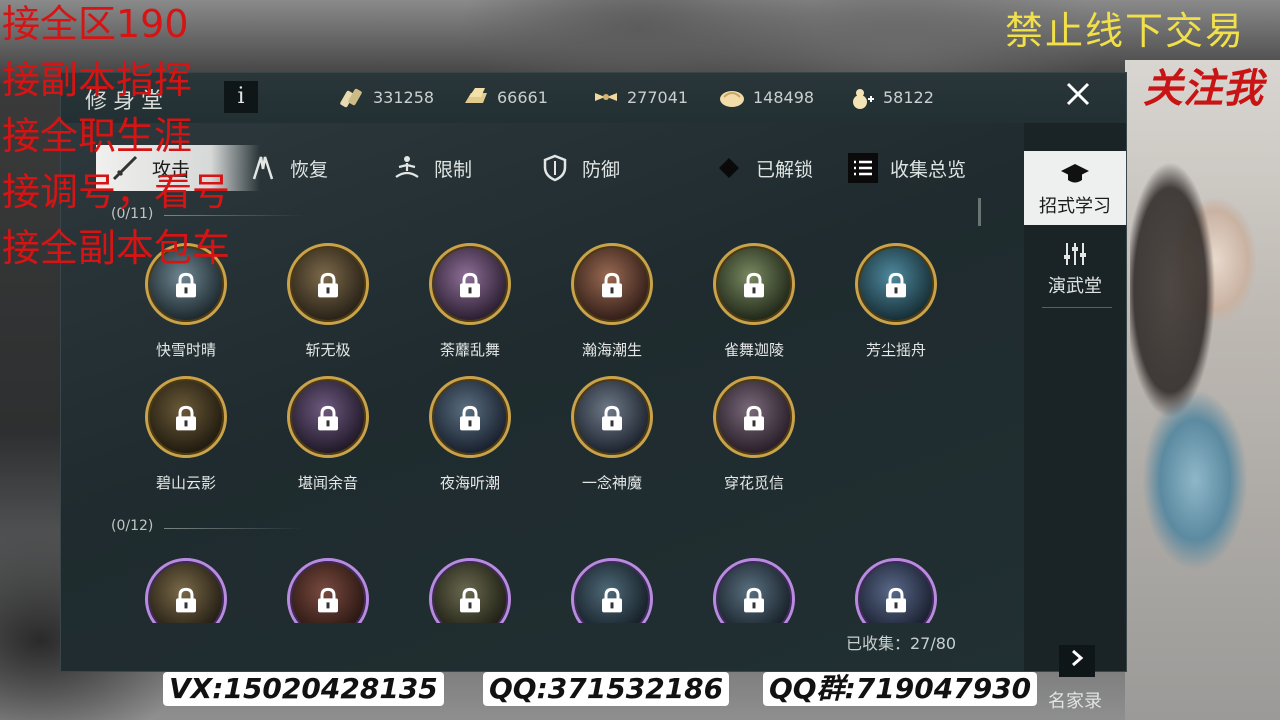 The width and height of the screenshot is (1280, 720). Describe the element at coordinates (185, 350) in the screenshot. I see `skill-name: 快雪时晴` at that location.